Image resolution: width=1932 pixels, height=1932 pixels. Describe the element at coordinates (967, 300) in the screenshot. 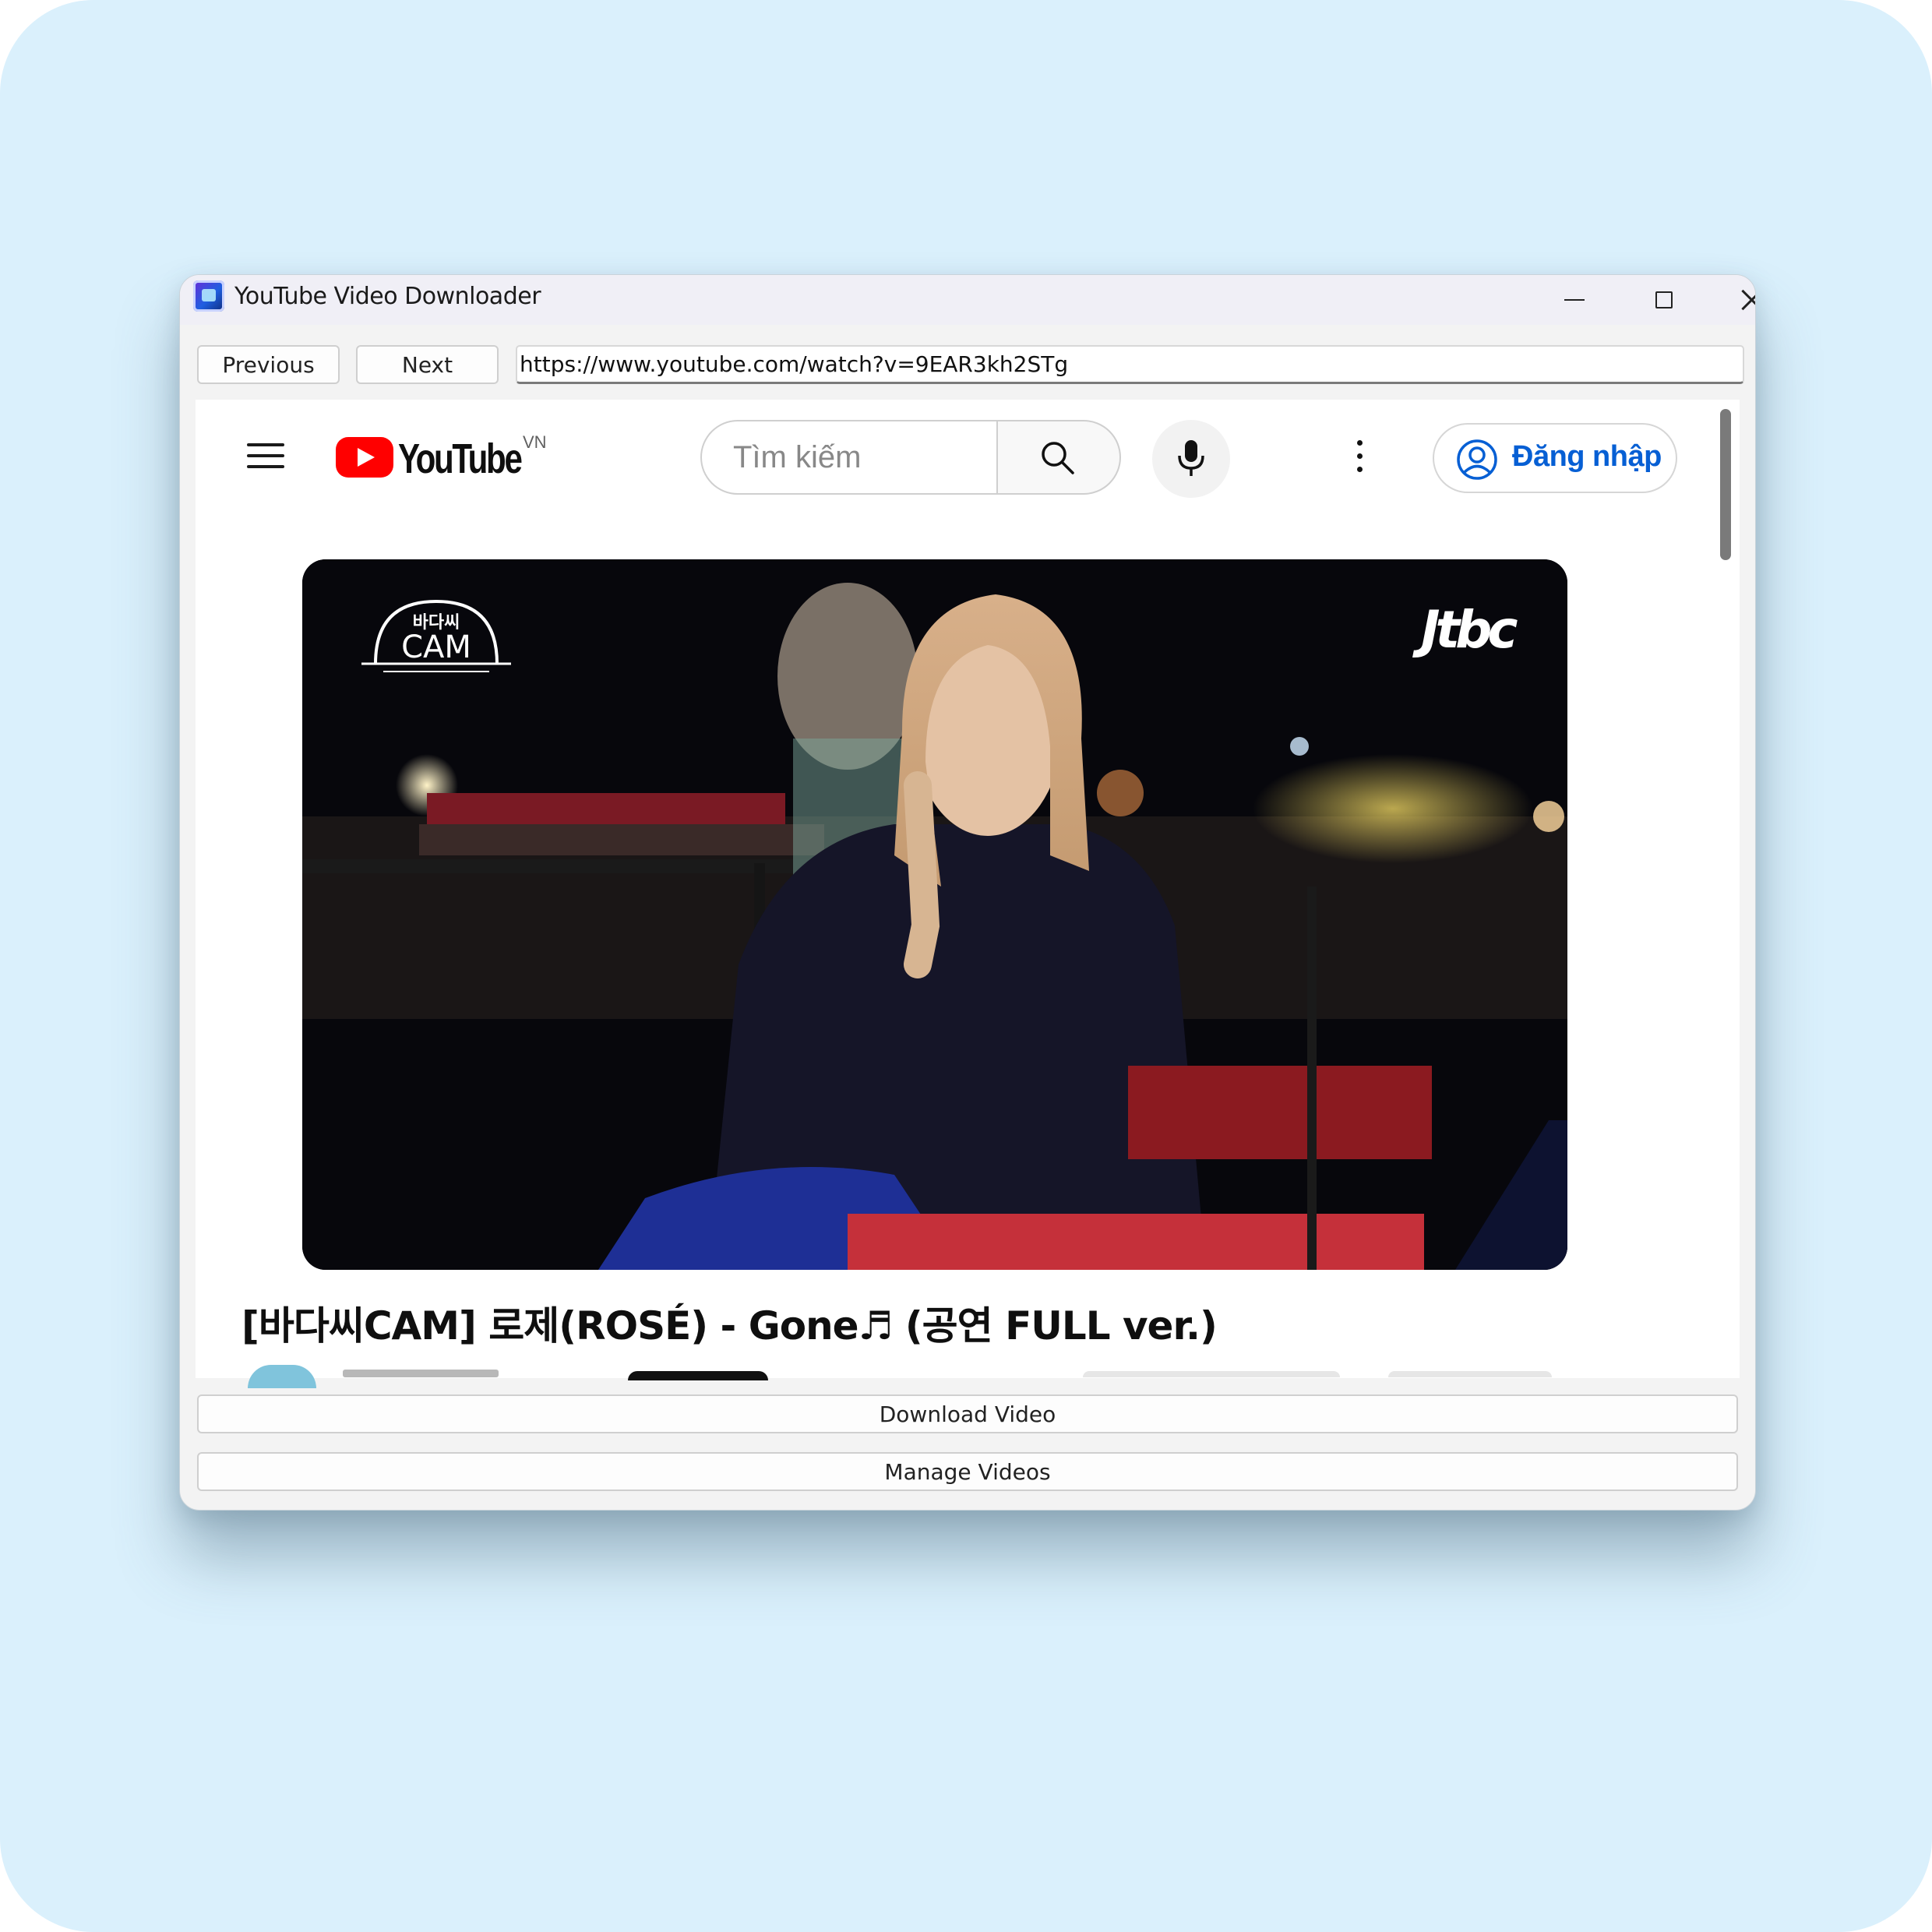

I see `title-bar: YouTube Video Downloader` at that location.